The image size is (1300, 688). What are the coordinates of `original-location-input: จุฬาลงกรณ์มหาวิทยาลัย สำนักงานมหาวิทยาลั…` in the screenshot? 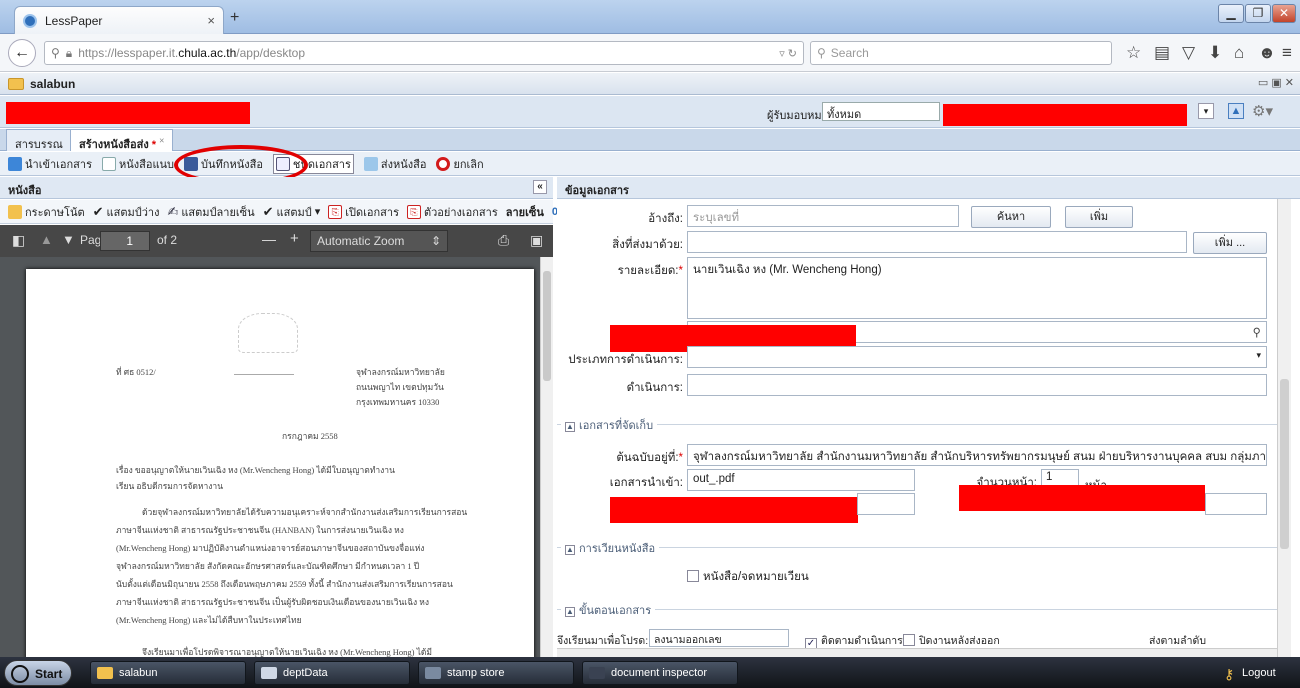 It's located at (977, 455).